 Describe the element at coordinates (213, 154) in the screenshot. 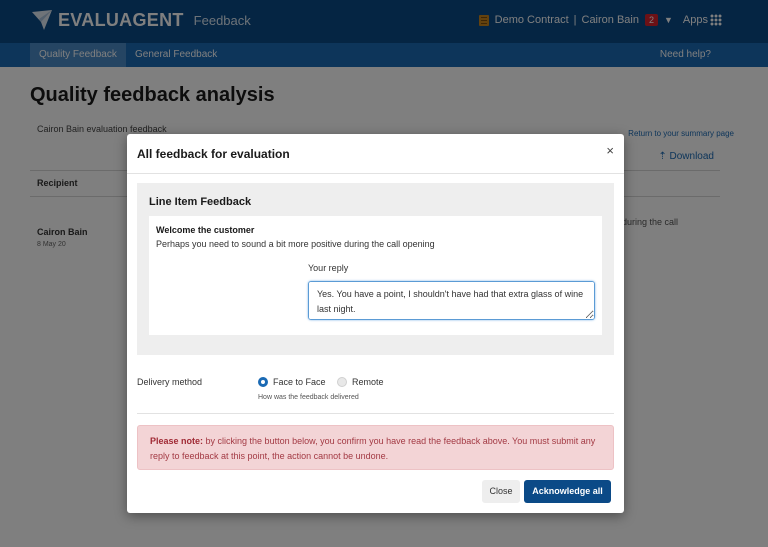

I see `modal-title: All feedback for evaluation` at that location.